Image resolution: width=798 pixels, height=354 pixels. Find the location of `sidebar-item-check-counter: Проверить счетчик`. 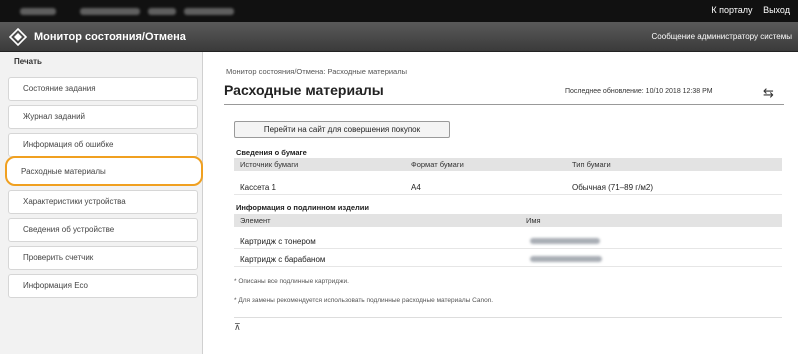

sidebar-item-check-counter: Проверить счетчик is located at coordinates (103, 258).